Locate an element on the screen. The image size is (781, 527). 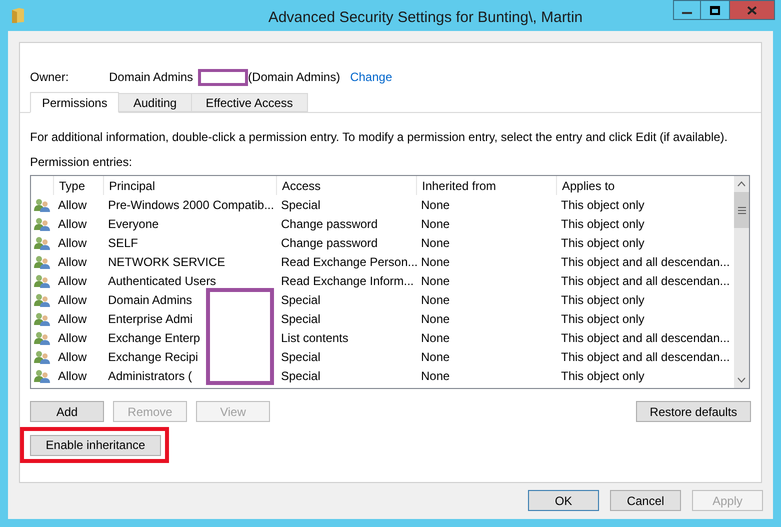
column-header: Inherited from is located at coordinates (486, 185).